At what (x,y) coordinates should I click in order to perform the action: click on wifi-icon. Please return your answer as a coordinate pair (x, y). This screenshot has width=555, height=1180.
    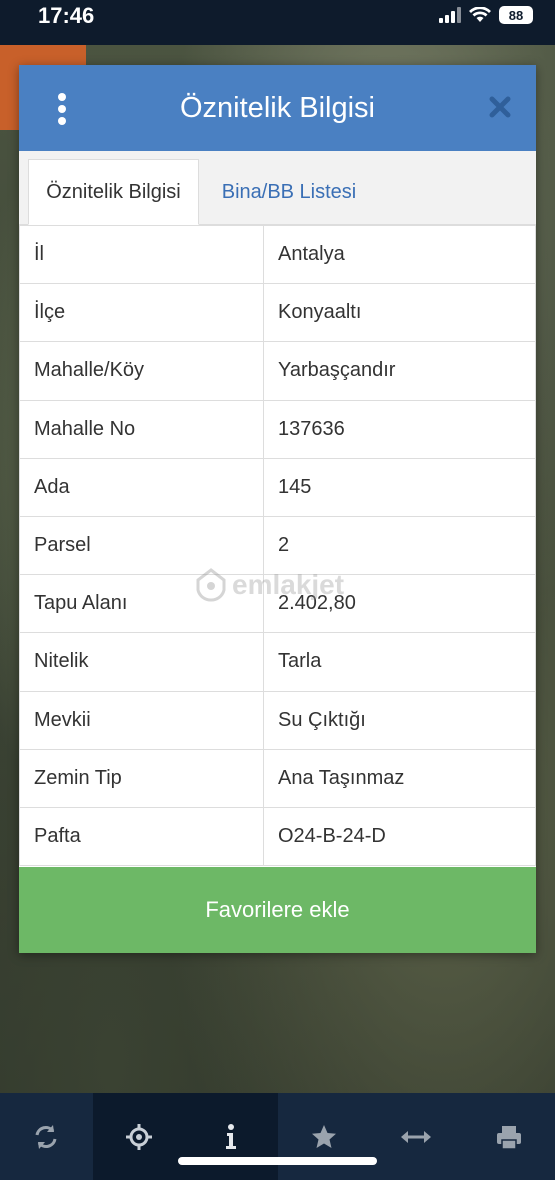
    Looking at the image, I should click on (480, 14).